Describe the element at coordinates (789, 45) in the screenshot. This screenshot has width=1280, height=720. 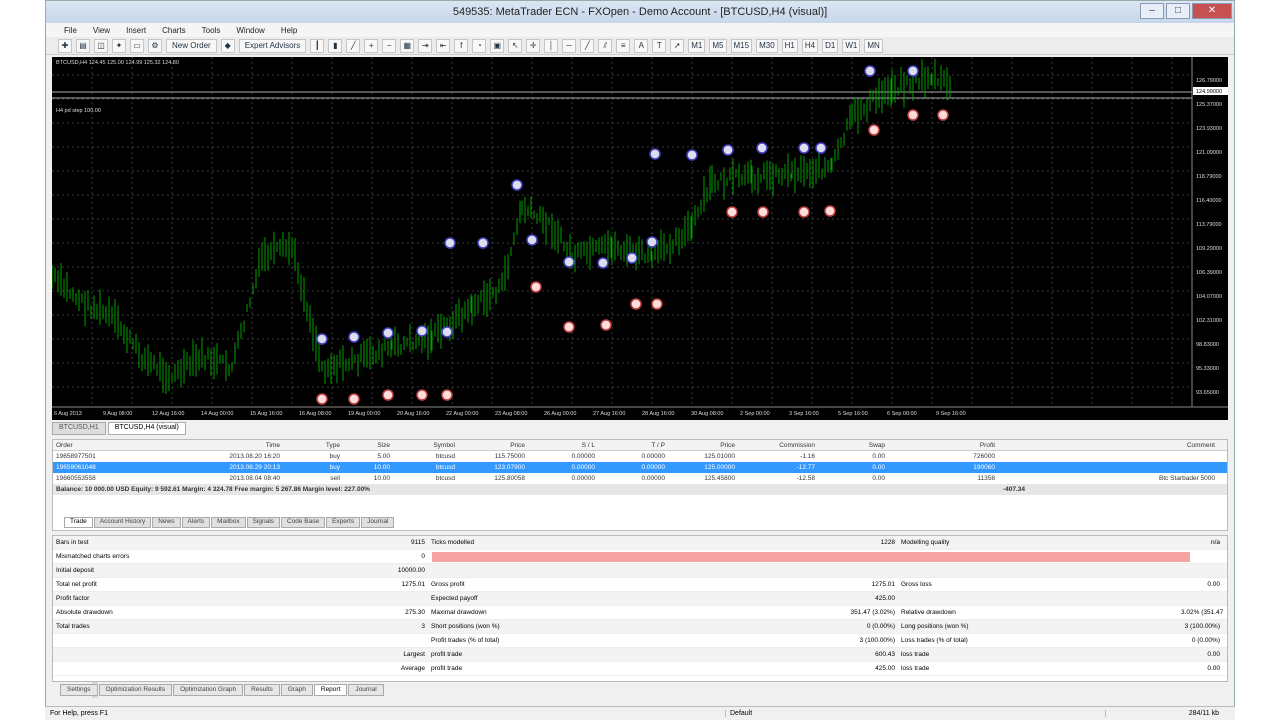
I see `h1-icon: H1` at that location.